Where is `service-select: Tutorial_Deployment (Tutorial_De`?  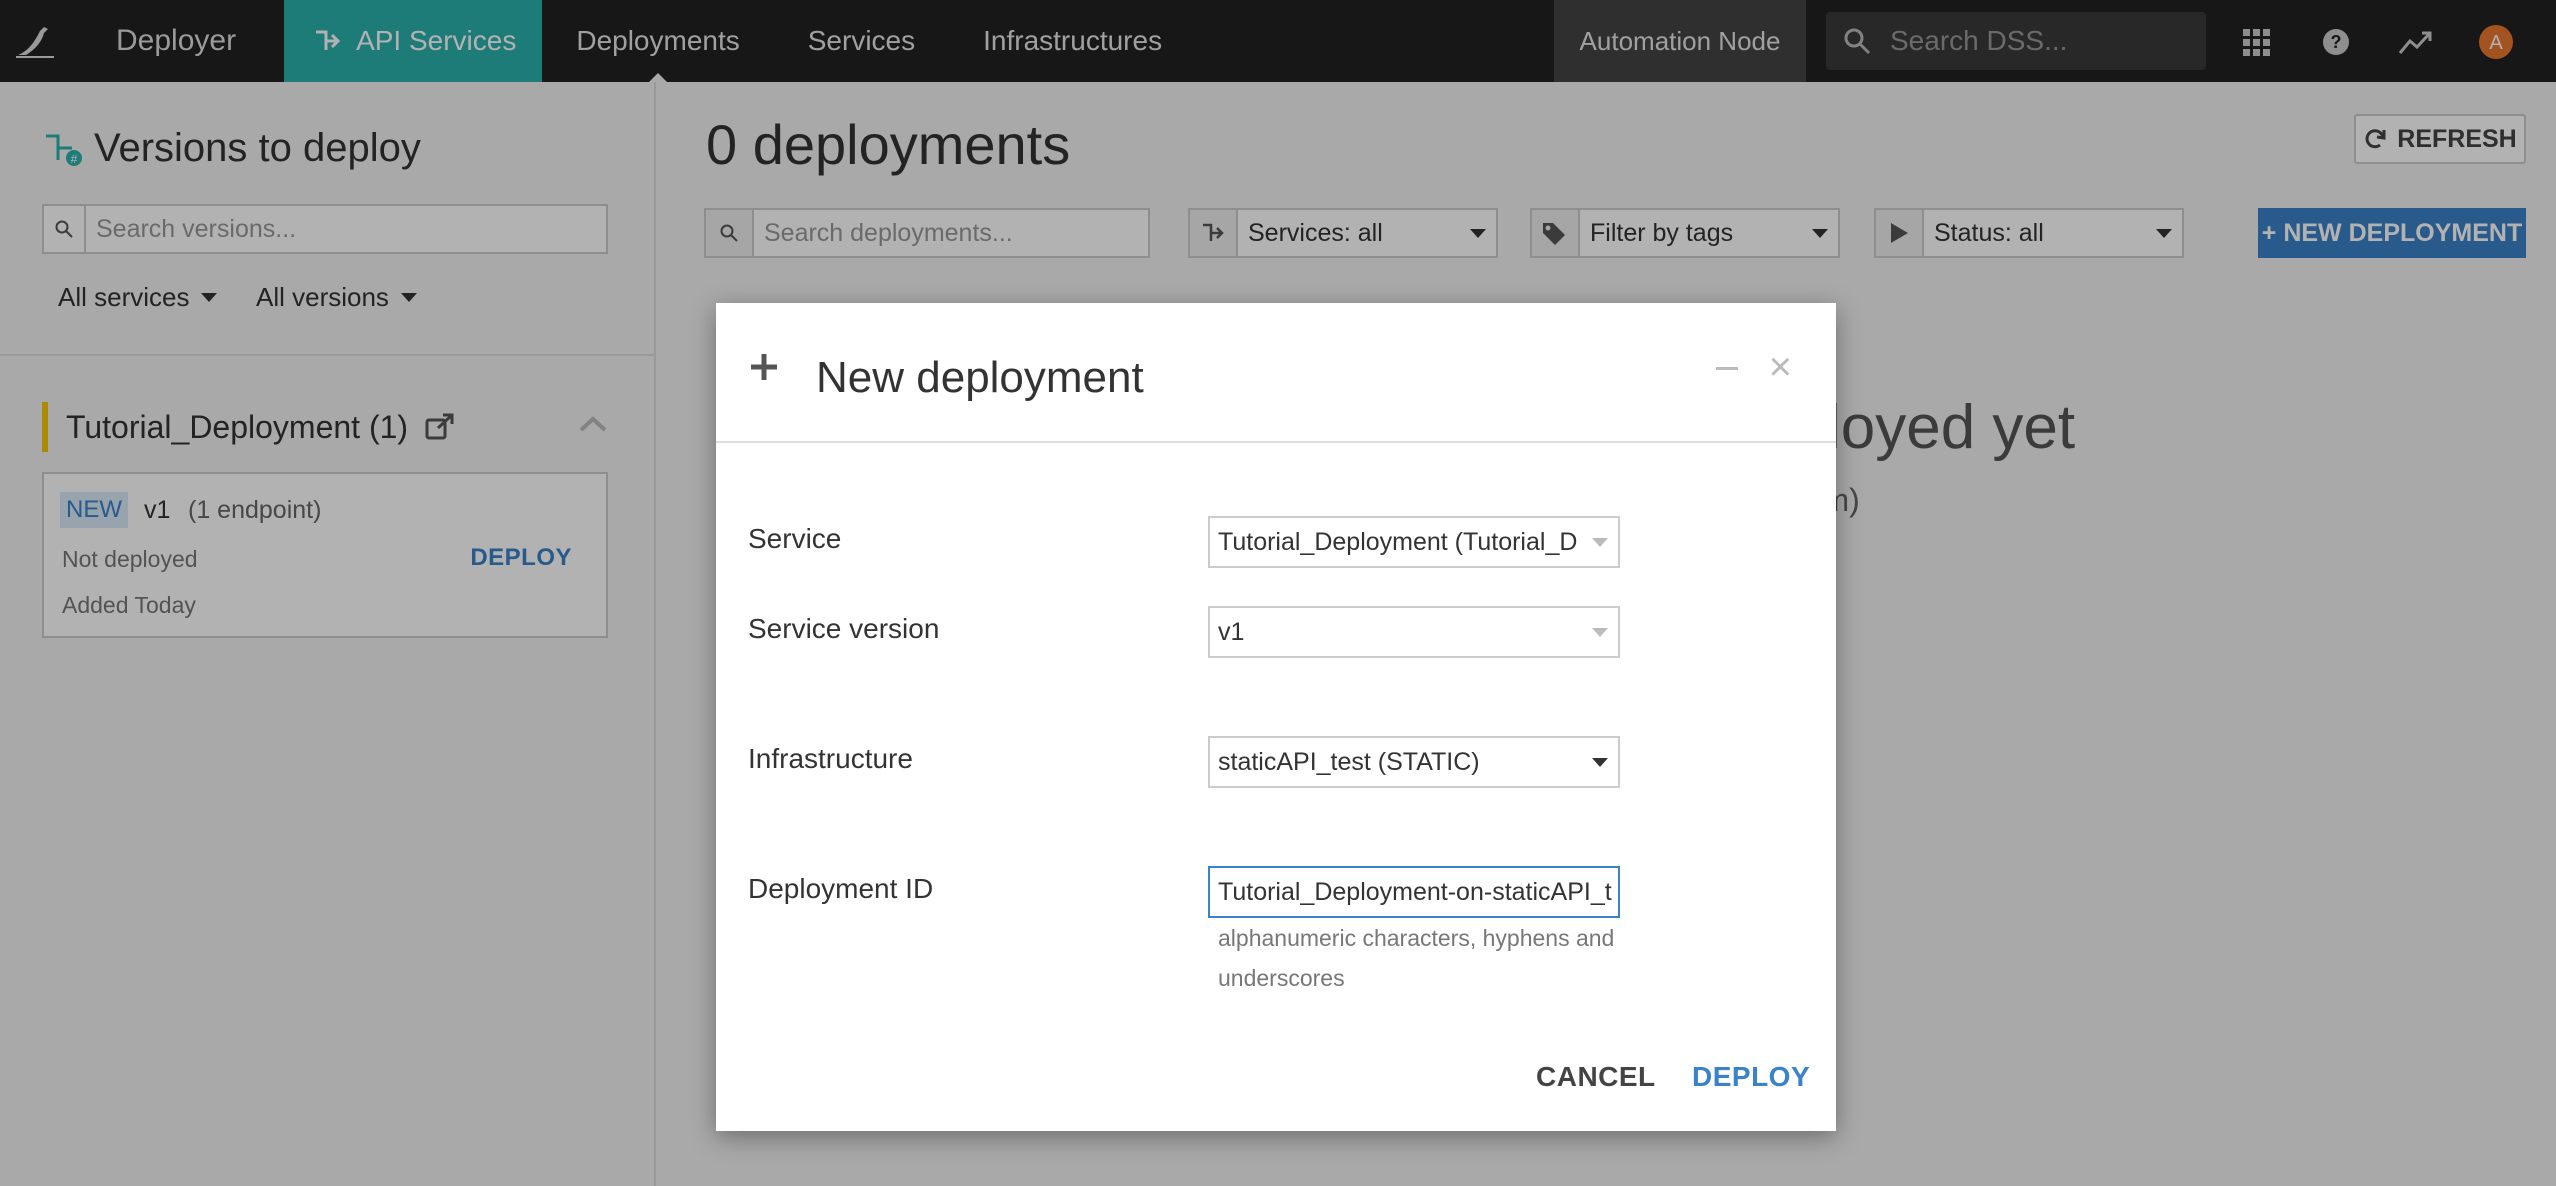
service-select: Tutorial_Deployment (Tutorial_De is located at coordinates (1414, 542).